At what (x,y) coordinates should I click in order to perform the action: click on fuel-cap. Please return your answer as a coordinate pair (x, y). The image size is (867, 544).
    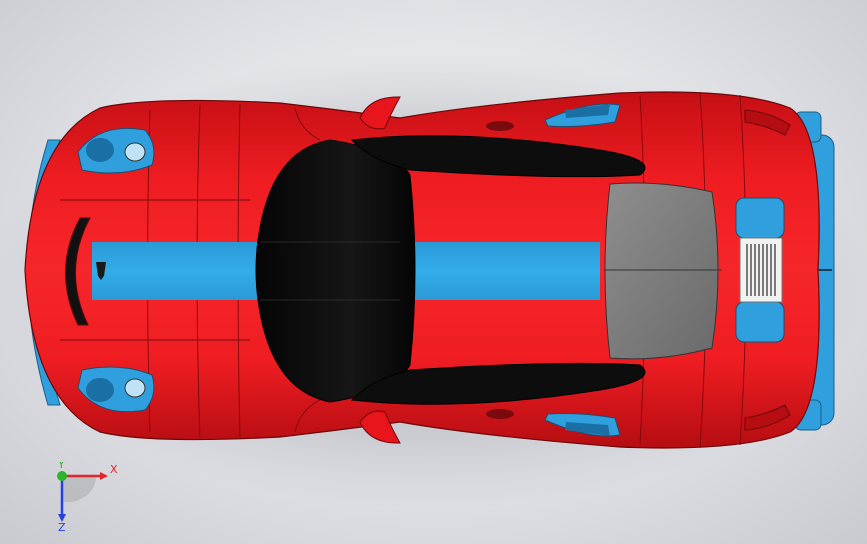
    Looking at the image, I should click on (500, 126).